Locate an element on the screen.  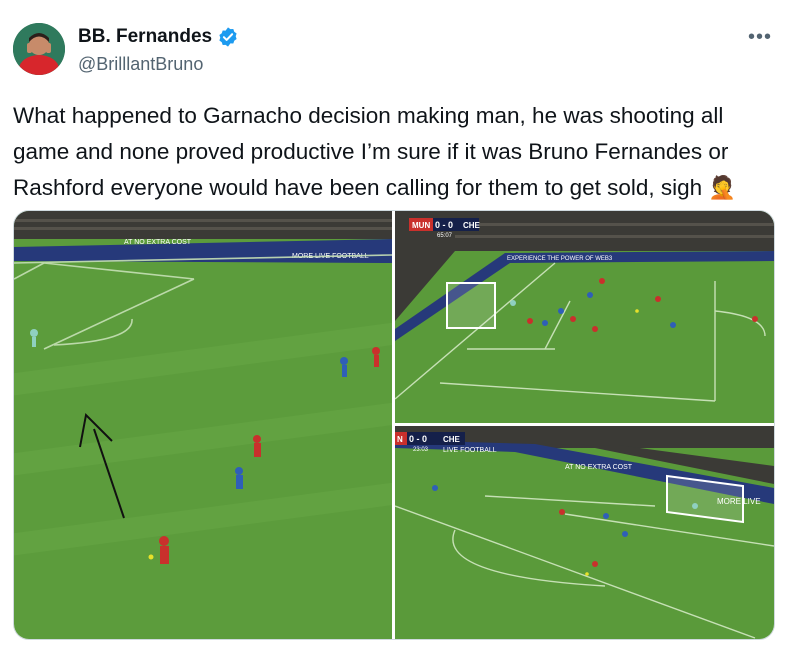
author-name-row: BB. Fernandes is located at coordinates (158, 37).